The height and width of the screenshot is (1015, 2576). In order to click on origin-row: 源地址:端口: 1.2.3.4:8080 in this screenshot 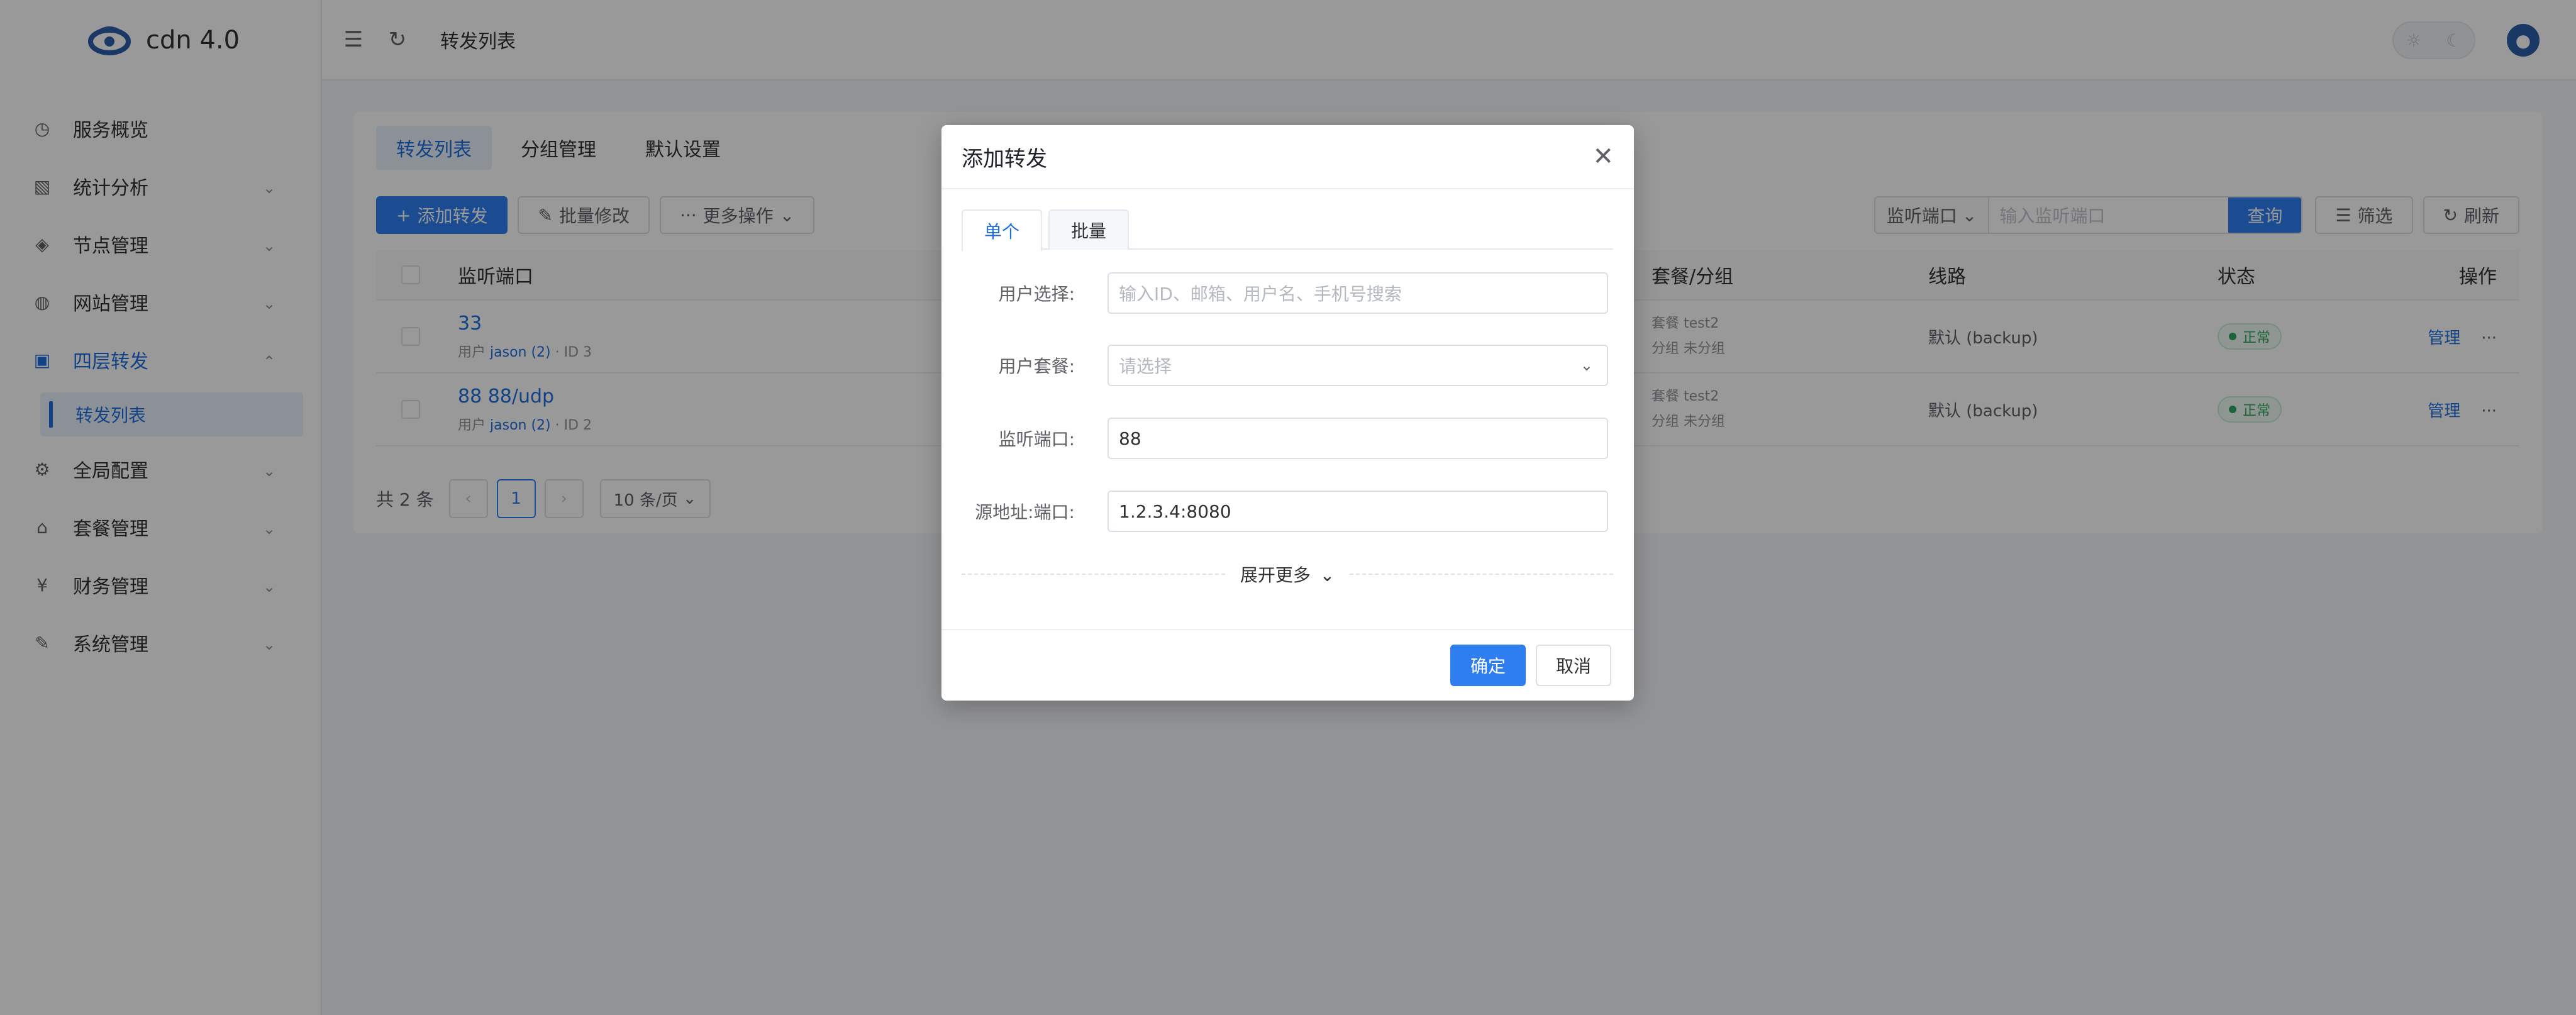, I will do `click(1287, 512)`.